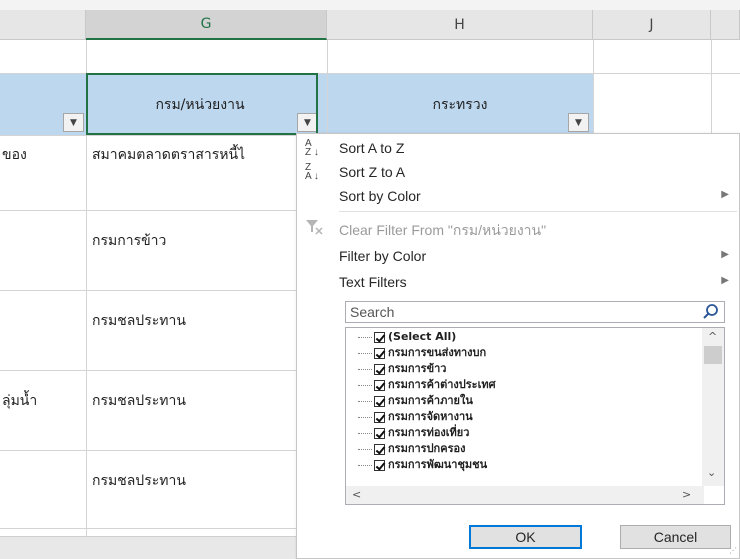  I want to click on chevron-right-icon: >, so click(686, 494).